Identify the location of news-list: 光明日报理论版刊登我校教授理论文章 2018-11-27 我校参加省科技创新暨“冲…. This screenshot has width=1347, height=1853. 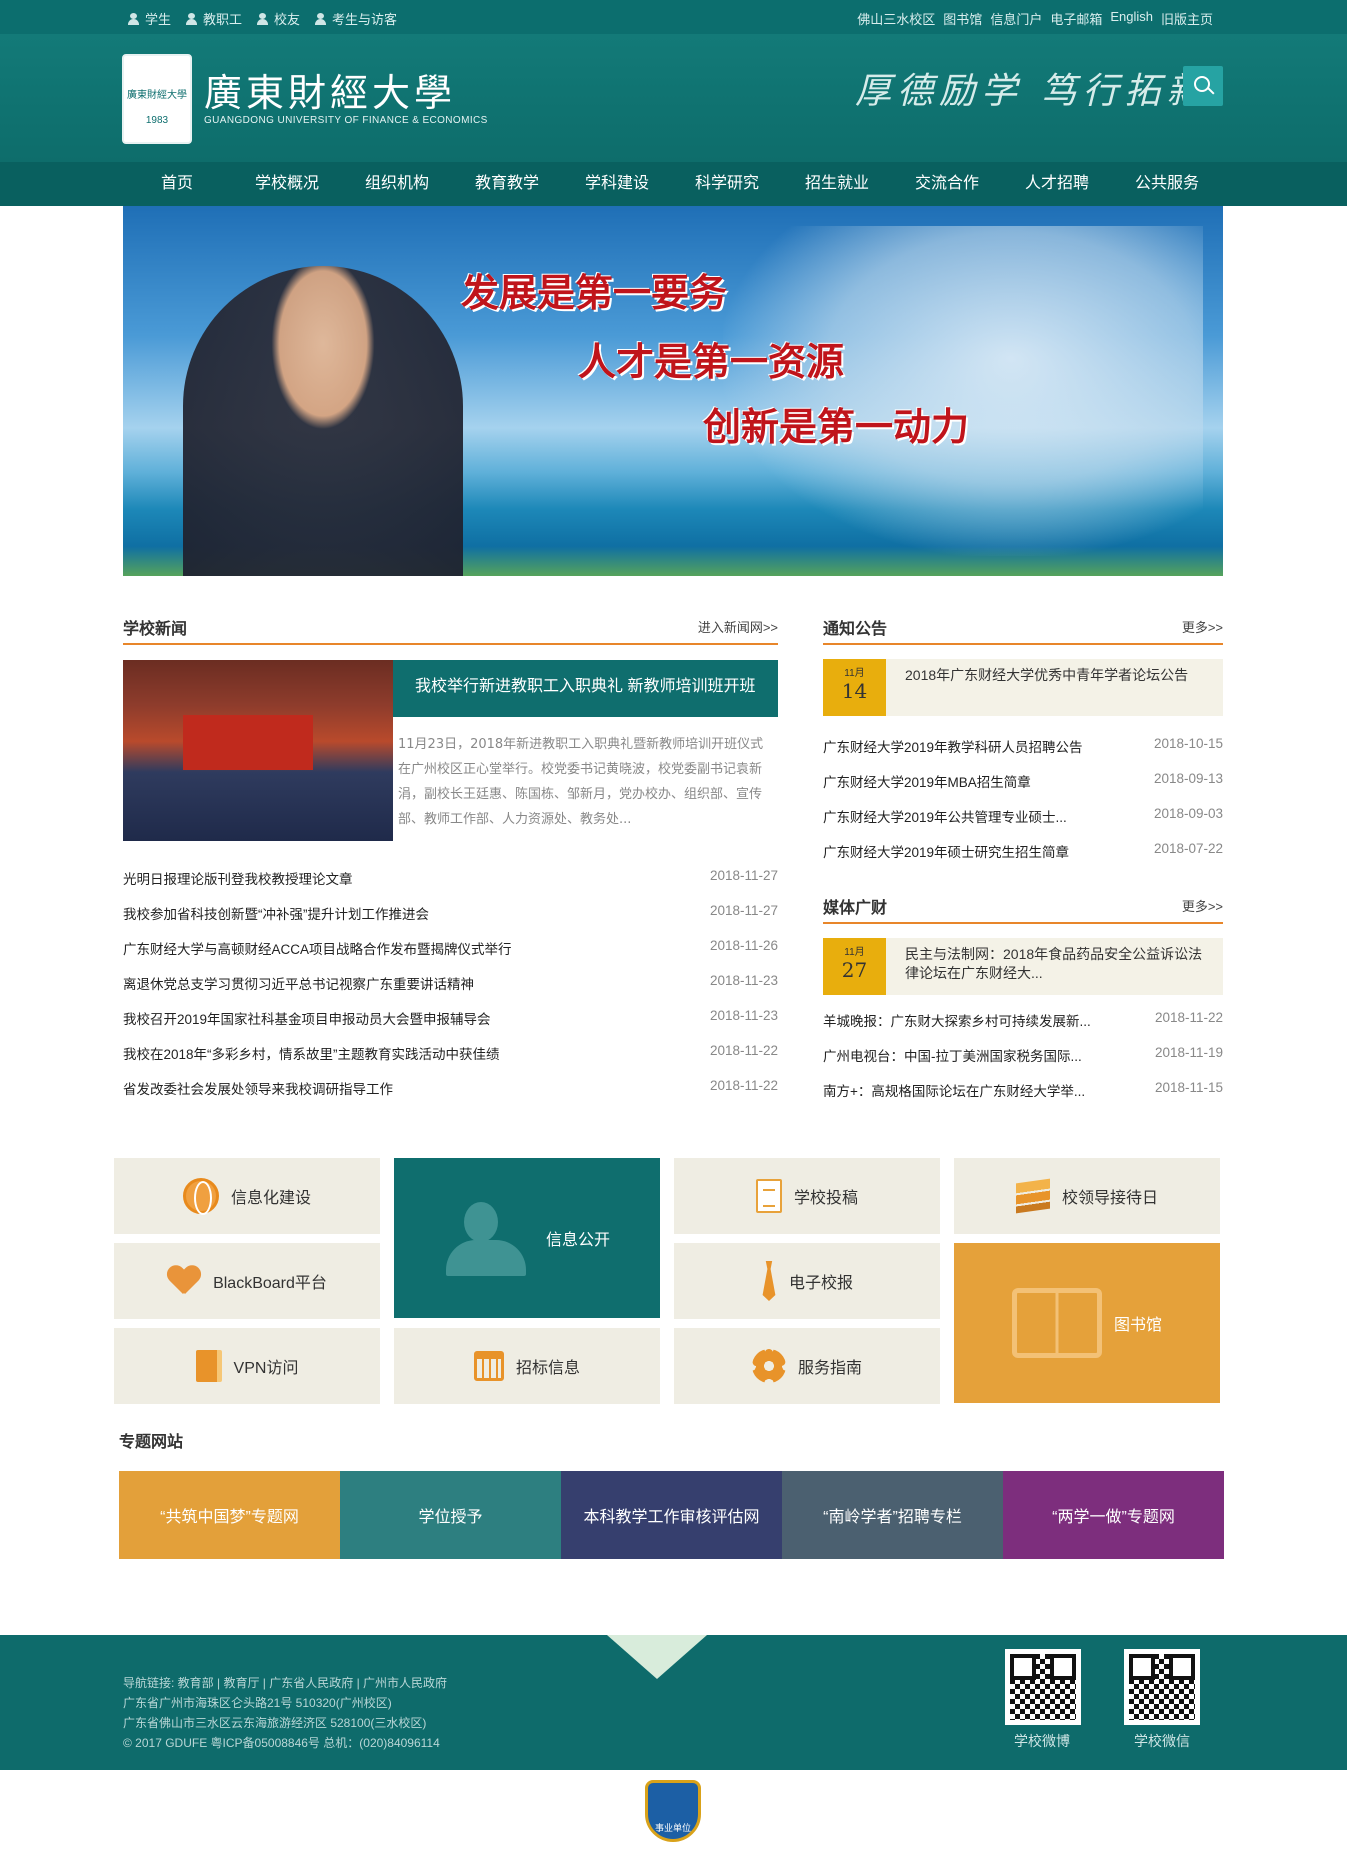
(450, 990).